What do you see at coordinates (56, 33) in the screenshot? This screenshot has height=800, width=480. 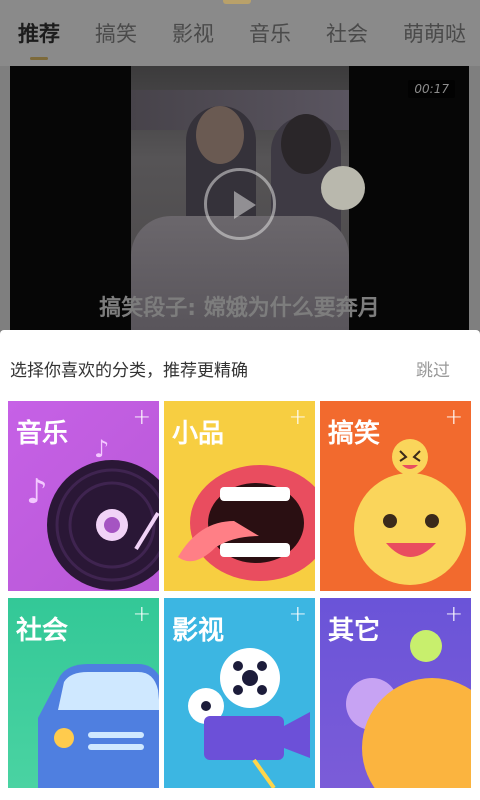 I see `tab-recommend: 推荐` at bounding box center [56, 33].